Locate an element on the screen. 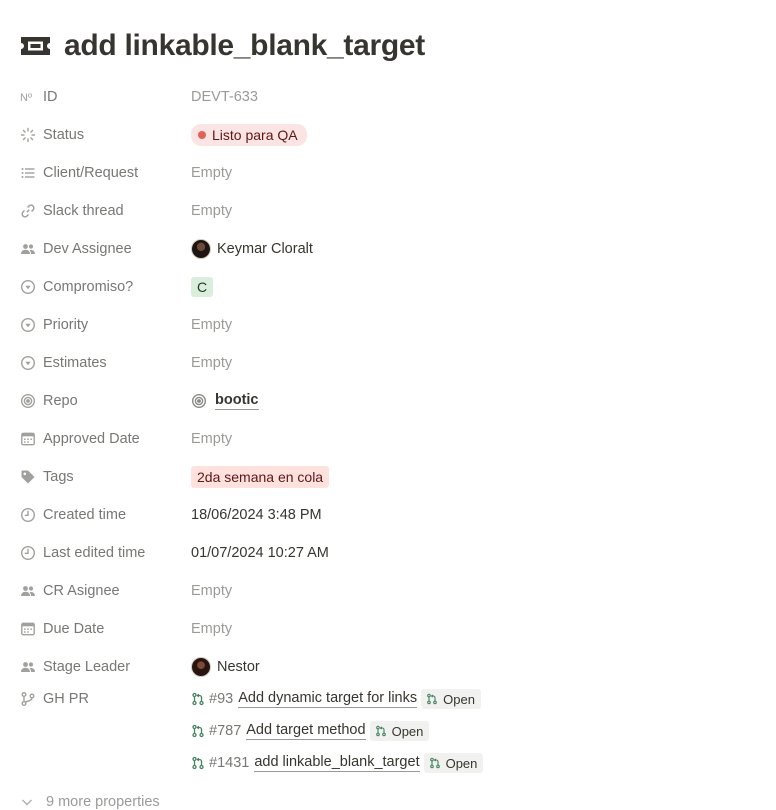 Image resolution: width=776 pixels, height=810 pixels. property-name: Status is located at coordinates (105, 135).